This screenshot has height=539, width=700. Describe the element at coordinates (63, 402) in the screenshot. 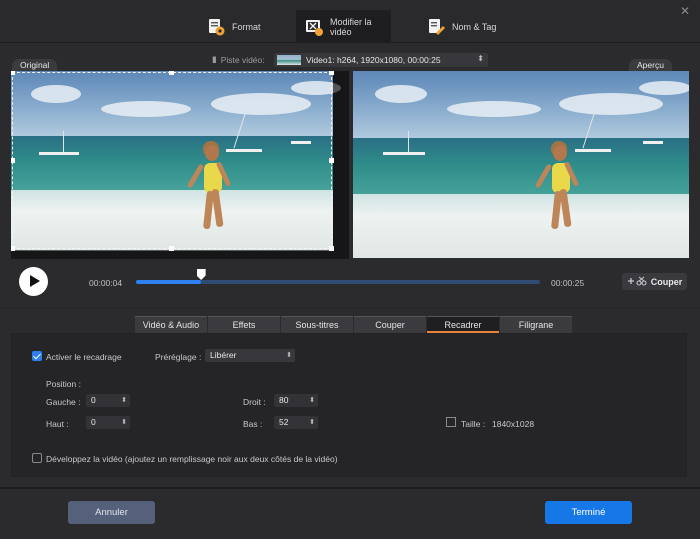

I see `left-label: Gauche :` at that location.